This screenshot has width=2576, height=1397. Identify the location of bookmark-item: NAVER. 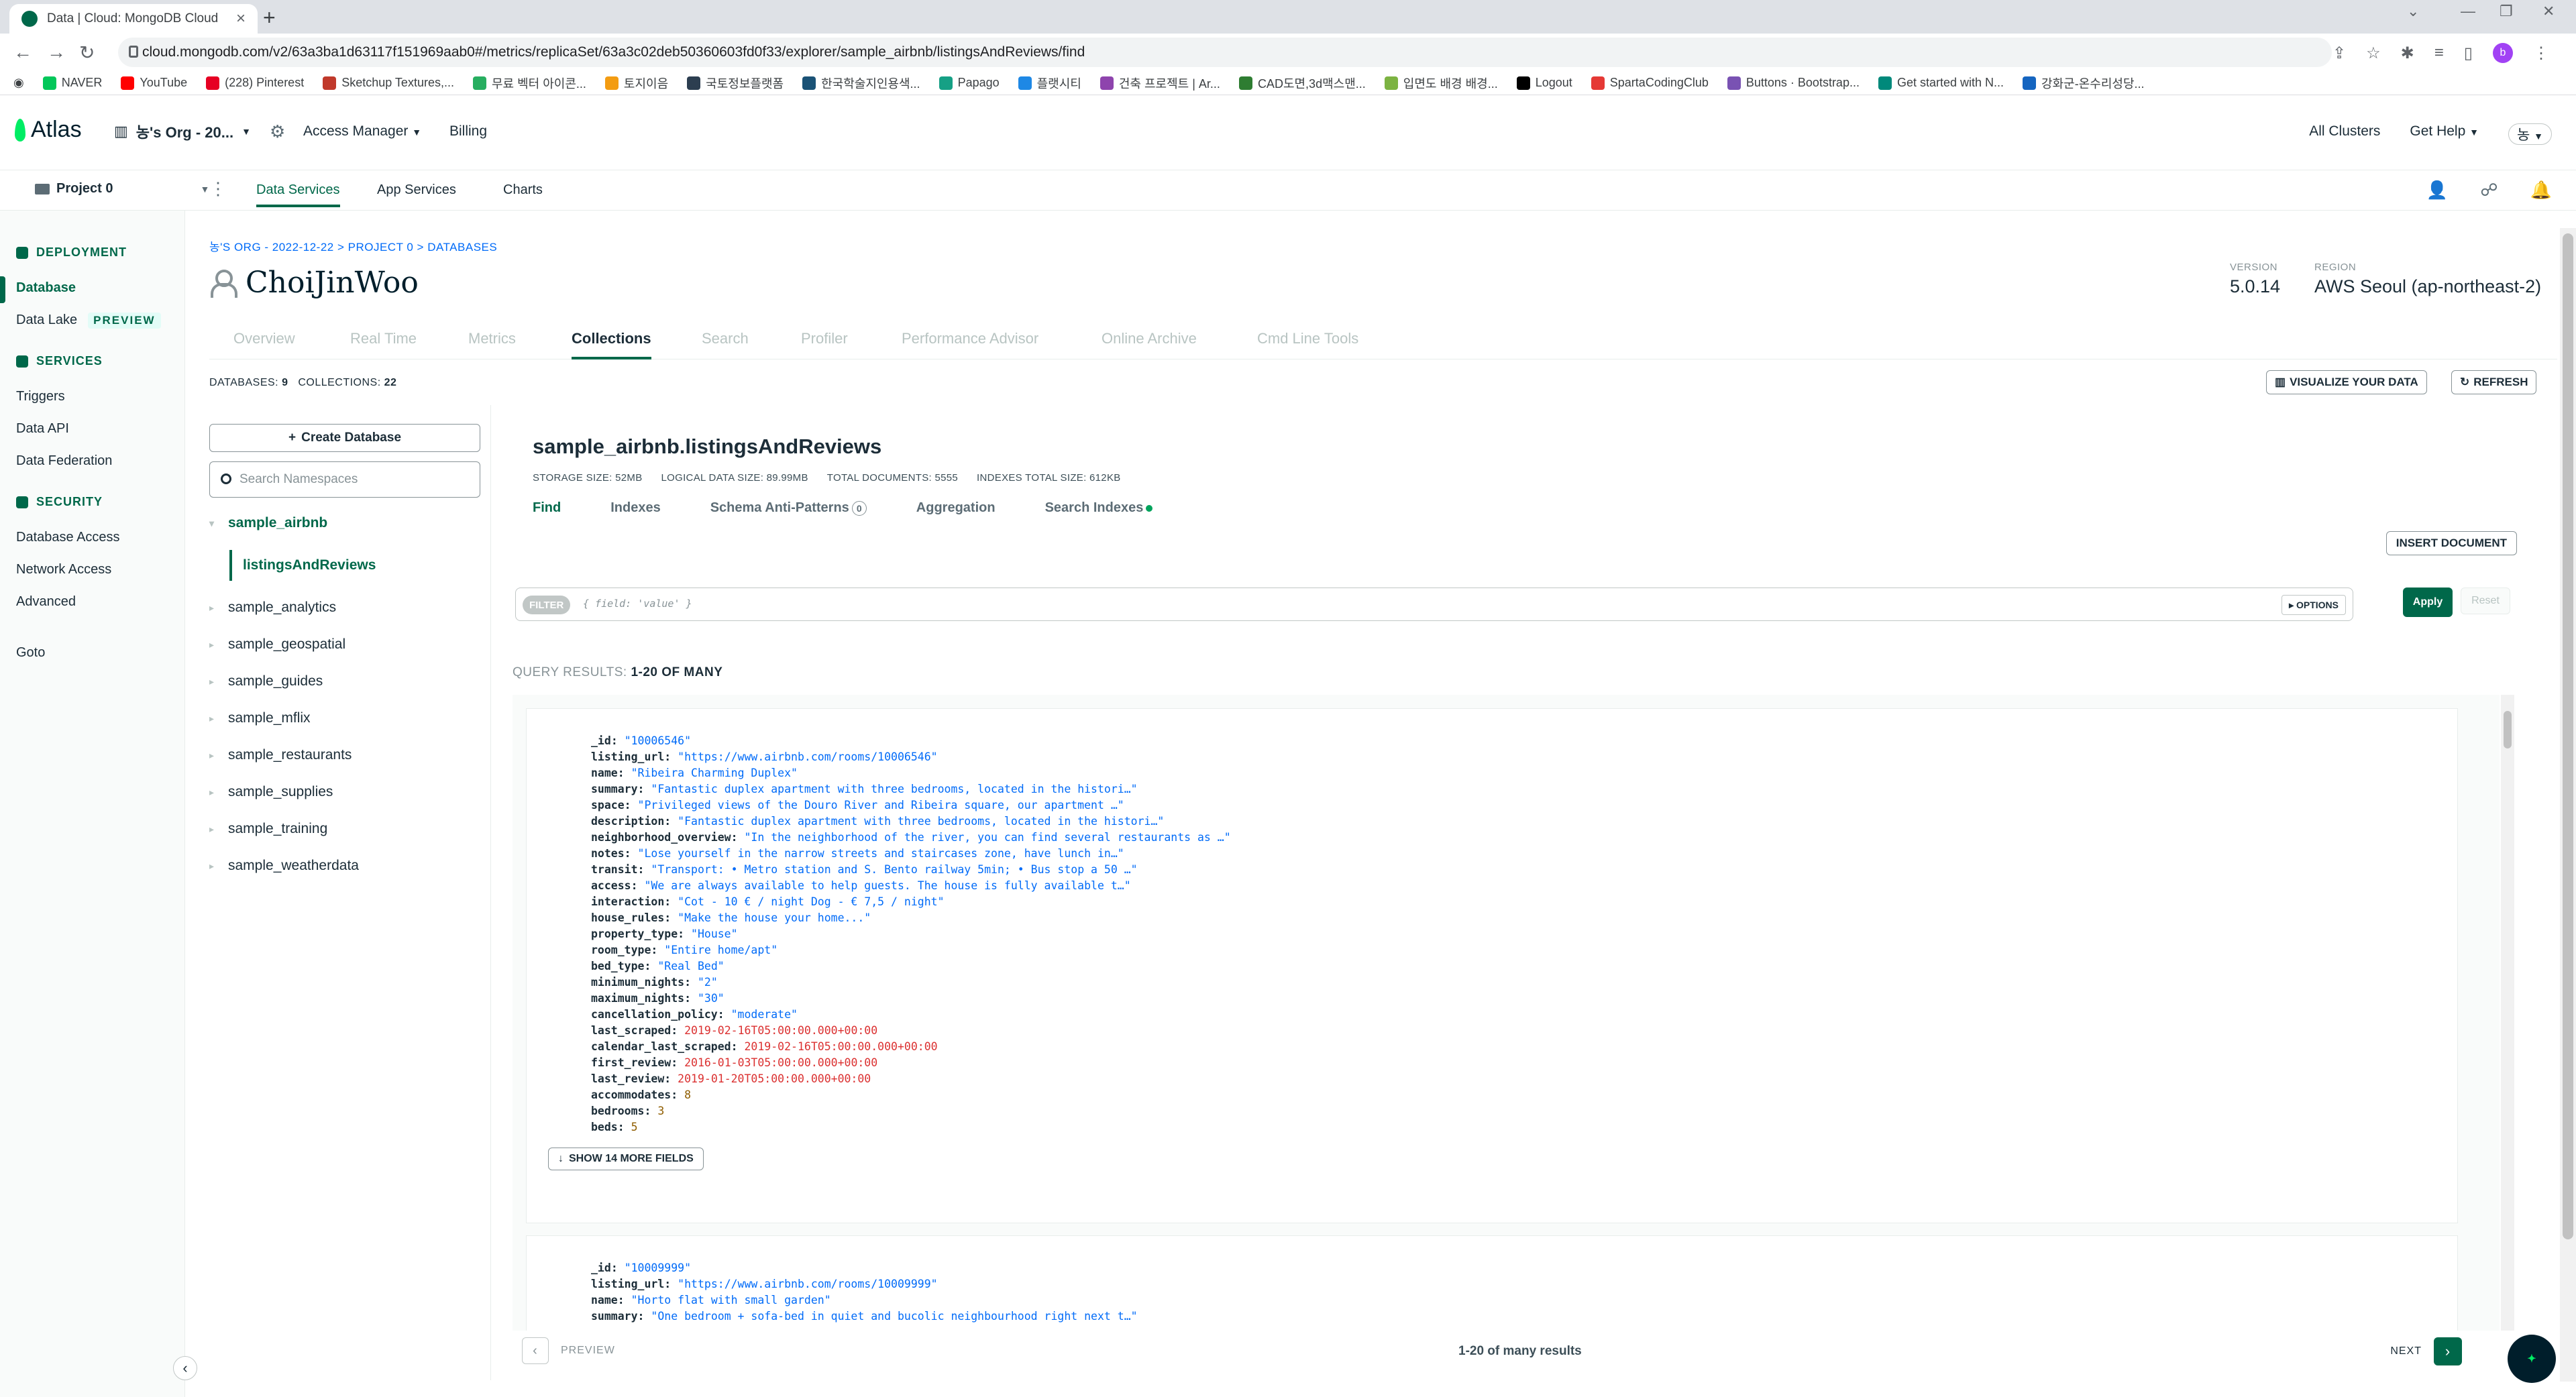
(72, 83).